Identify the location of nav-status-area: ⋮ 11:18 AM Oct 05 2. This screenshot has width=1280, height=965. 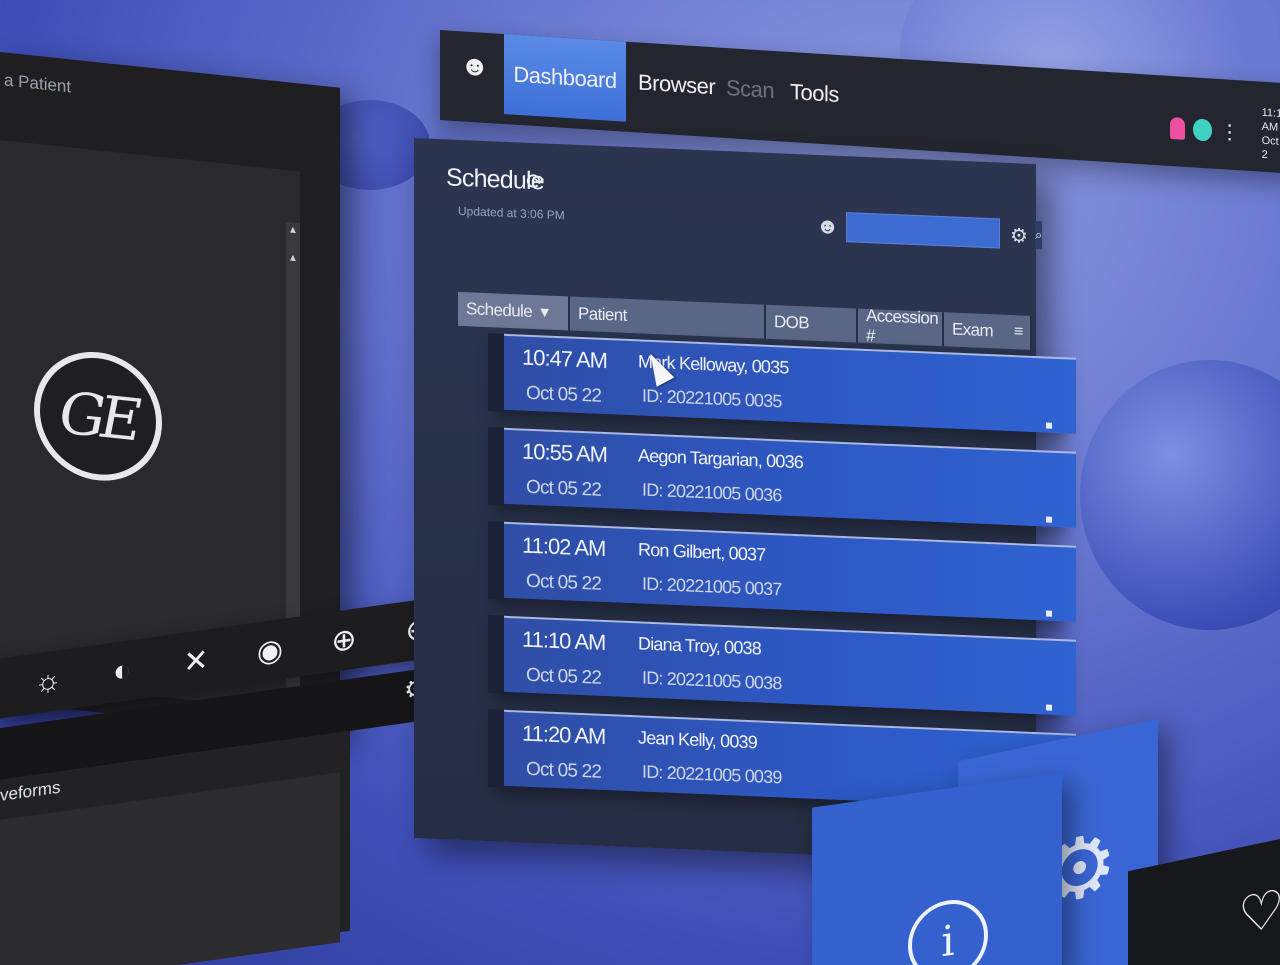
(1225, 132).